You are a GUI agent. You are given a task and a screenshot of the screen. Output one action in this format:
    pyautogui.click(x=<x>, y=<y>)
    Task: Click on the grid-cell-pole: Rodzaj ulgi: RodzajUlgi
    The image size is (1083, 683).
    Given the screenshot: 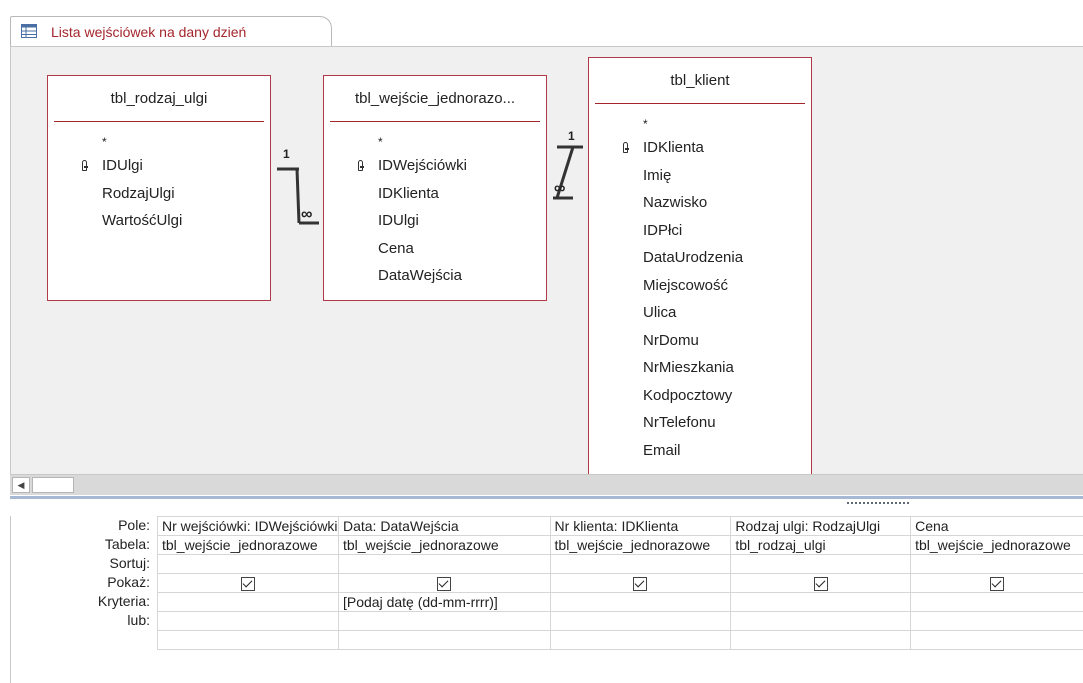 What is the action you would take?
    pyautogui.click(x=821, y=526)
    